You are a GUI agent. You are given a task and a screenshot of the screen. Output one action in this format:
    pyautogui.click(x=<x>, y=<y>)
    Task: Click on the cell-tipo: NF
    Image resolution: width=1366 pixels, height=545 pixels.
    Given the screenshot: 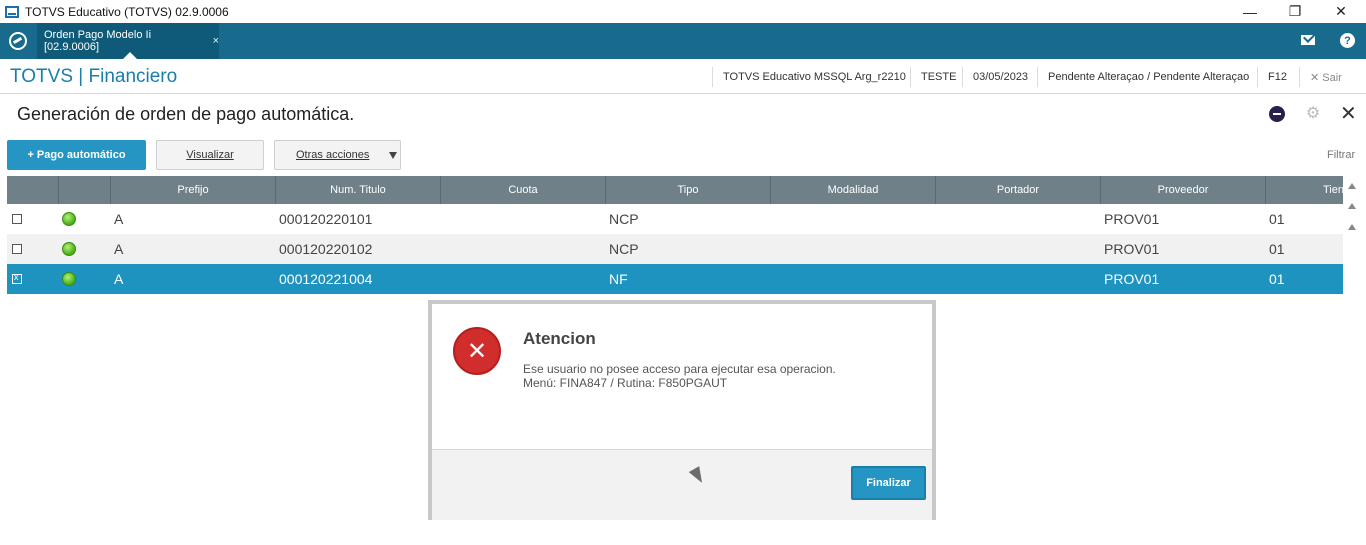 What is the action you would take?
    pyautogui.click(x=618, y=279)
    